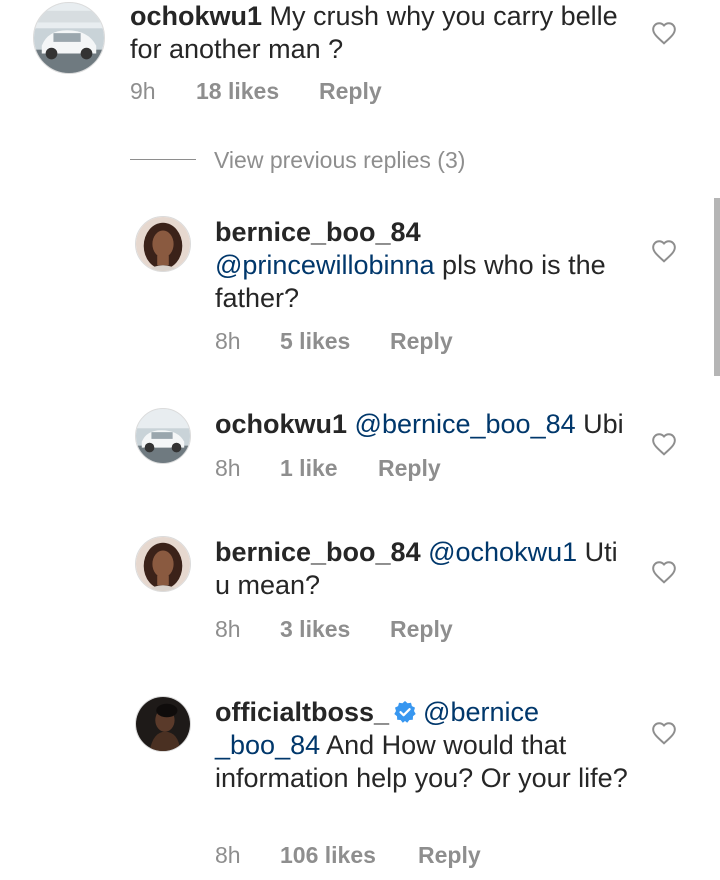 The image size is (720, 880). I want to click on dark-portrait-photo, so click(163, 724).